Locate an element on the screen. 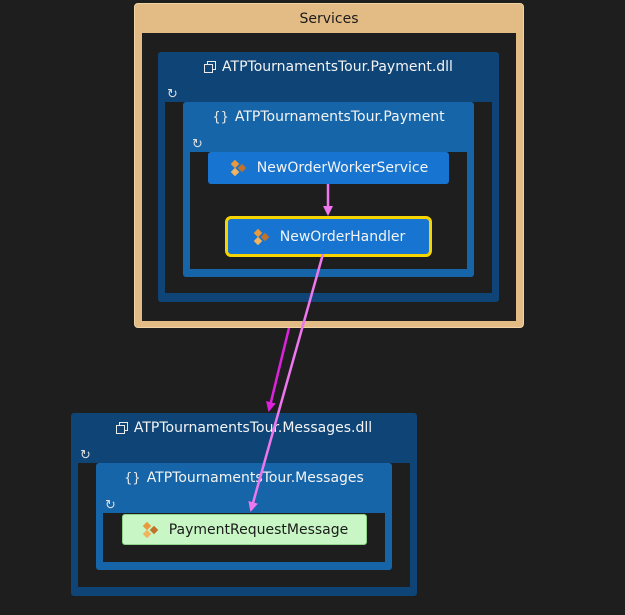 This screenshot has height=615, width=625. dependency-edges is located at coordinates (290, 348).